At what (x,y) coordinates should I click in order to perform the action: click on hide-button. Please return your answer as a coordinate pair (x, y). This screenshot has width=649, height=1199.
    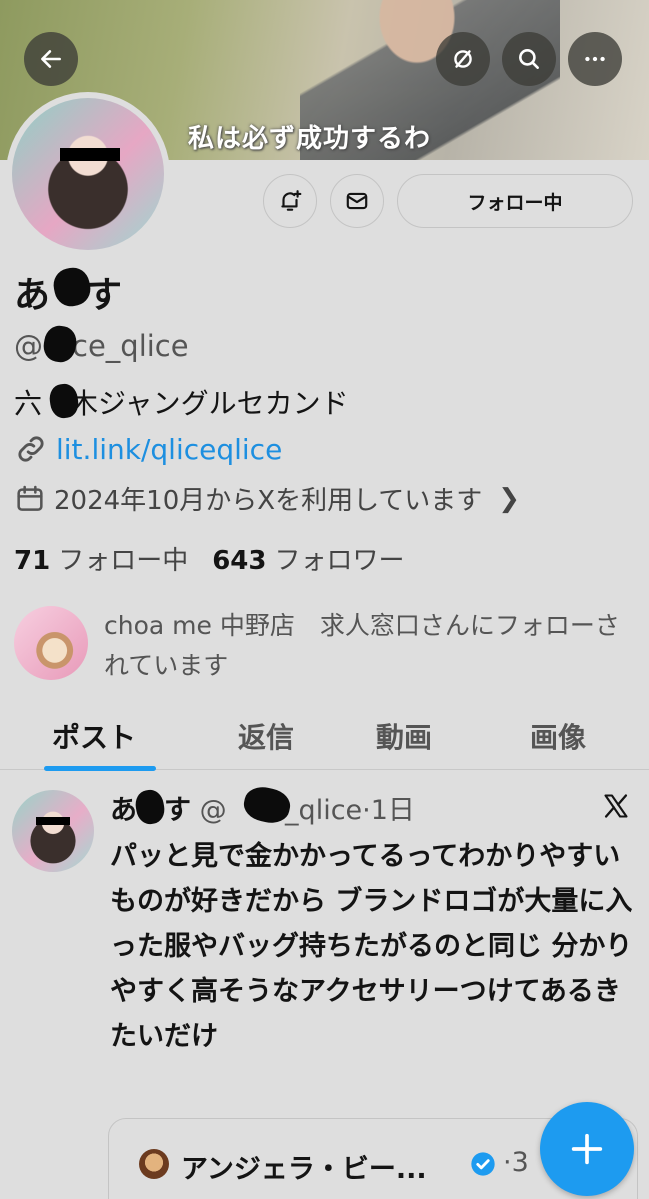
    Looking at the image, I should click on (463, 59).